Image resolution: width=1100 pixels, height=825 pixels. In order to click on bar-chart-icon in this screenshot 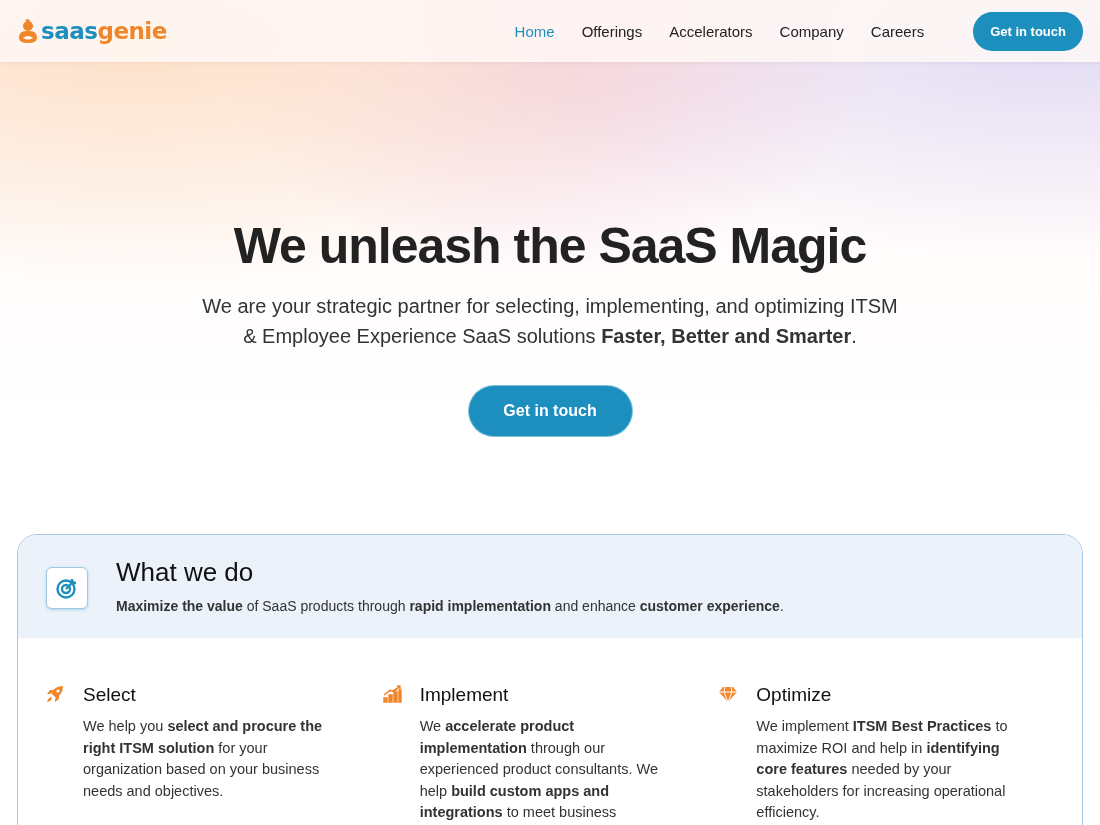, I will do `click(391, 694)`.